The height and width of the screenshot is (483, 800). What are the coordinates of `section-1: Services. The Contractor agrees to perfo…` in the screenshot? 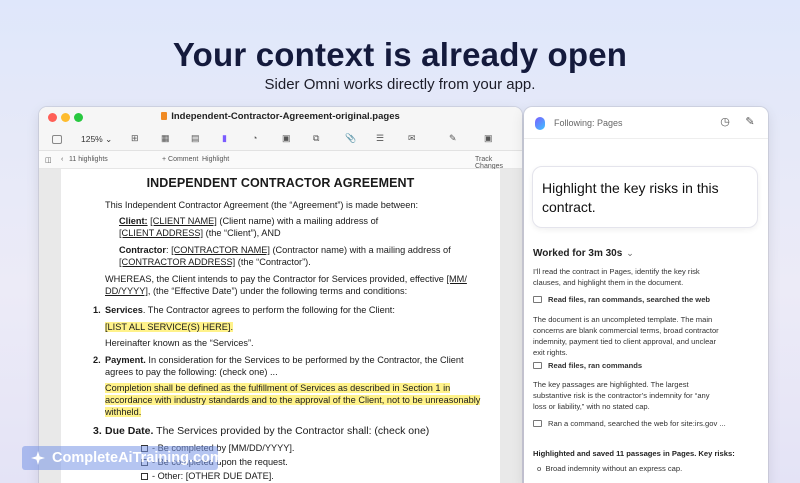 It's located at (290, 310).